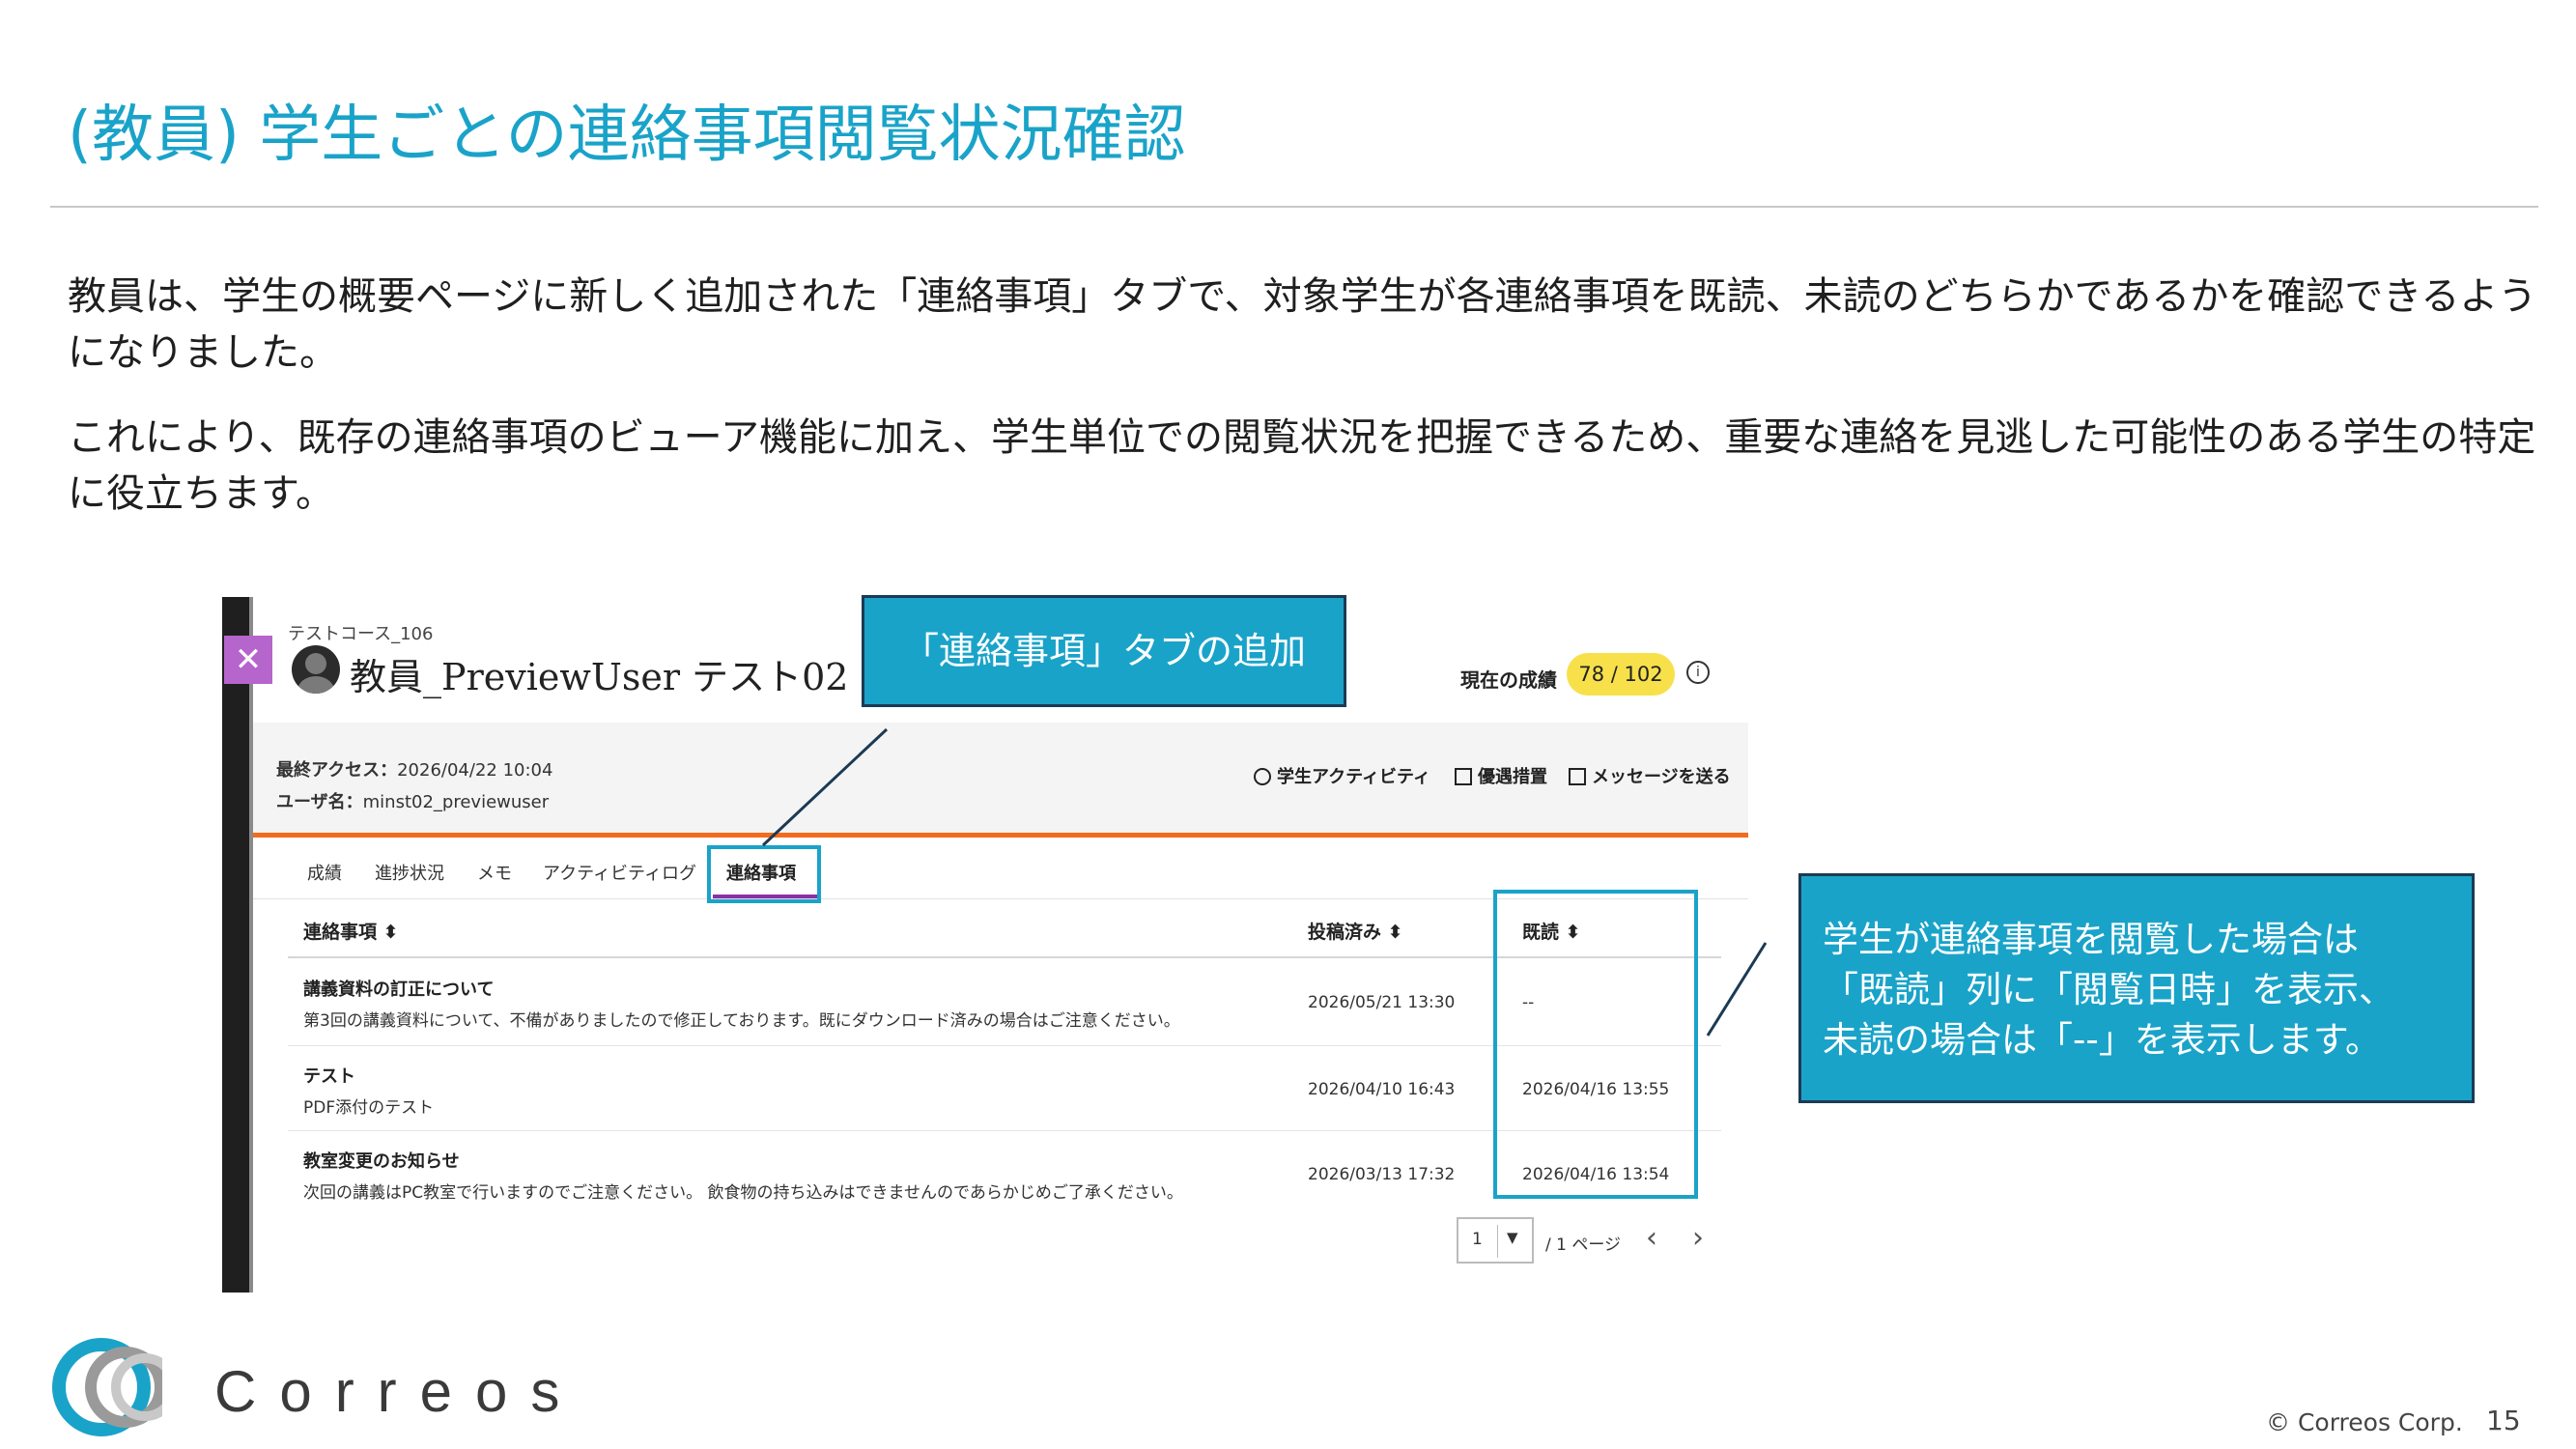 The height and width of the screenshot is (1449, 2576). Describe the element at coordinates (409, 872) in the screenshot. I see `tab-progress: 進捗状況` at that location.